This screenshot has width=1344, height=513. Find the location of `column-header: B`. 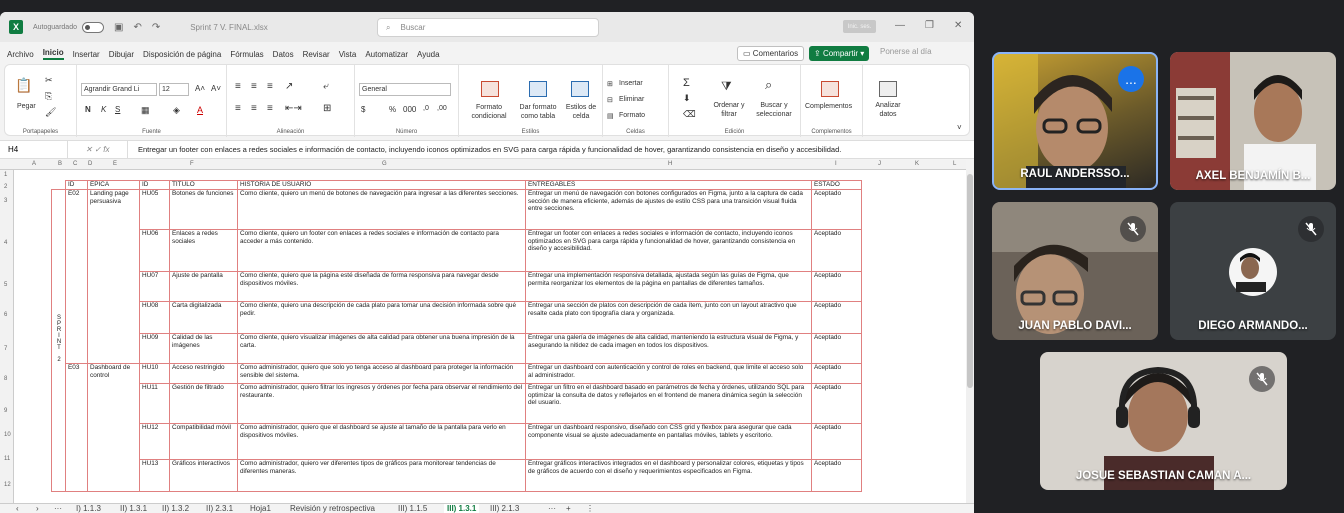

column-header: B is located at coordinates (60, 164).